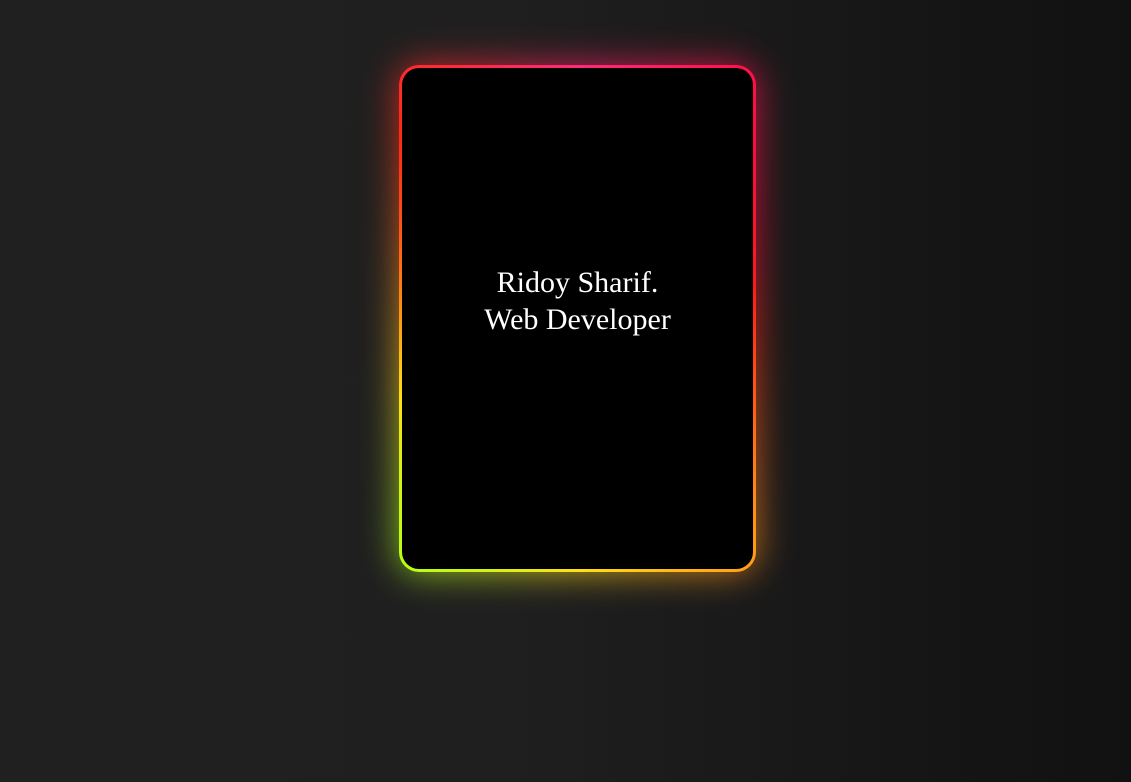  I want to click on card-role: Web Developer, so click(577, 319).